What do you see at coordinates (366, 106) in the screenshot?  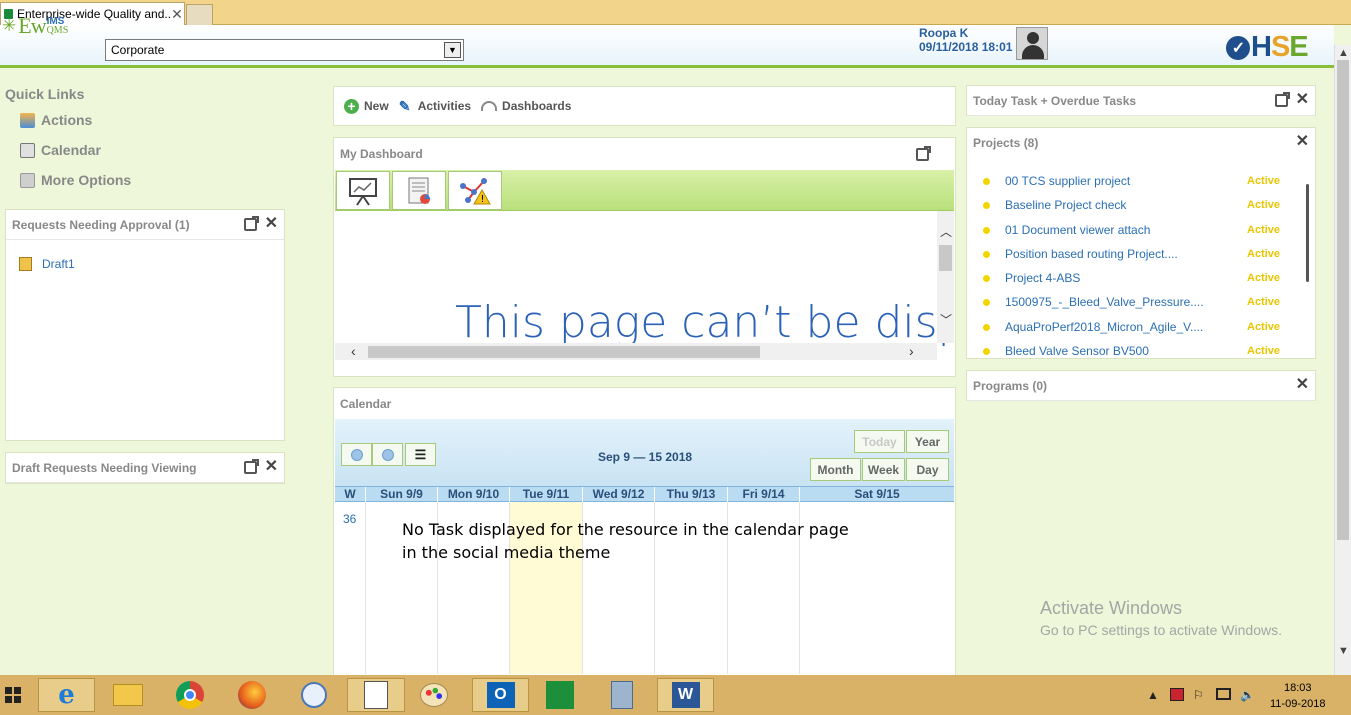 I see `new-button: + New` at bounding box center [366, 106].